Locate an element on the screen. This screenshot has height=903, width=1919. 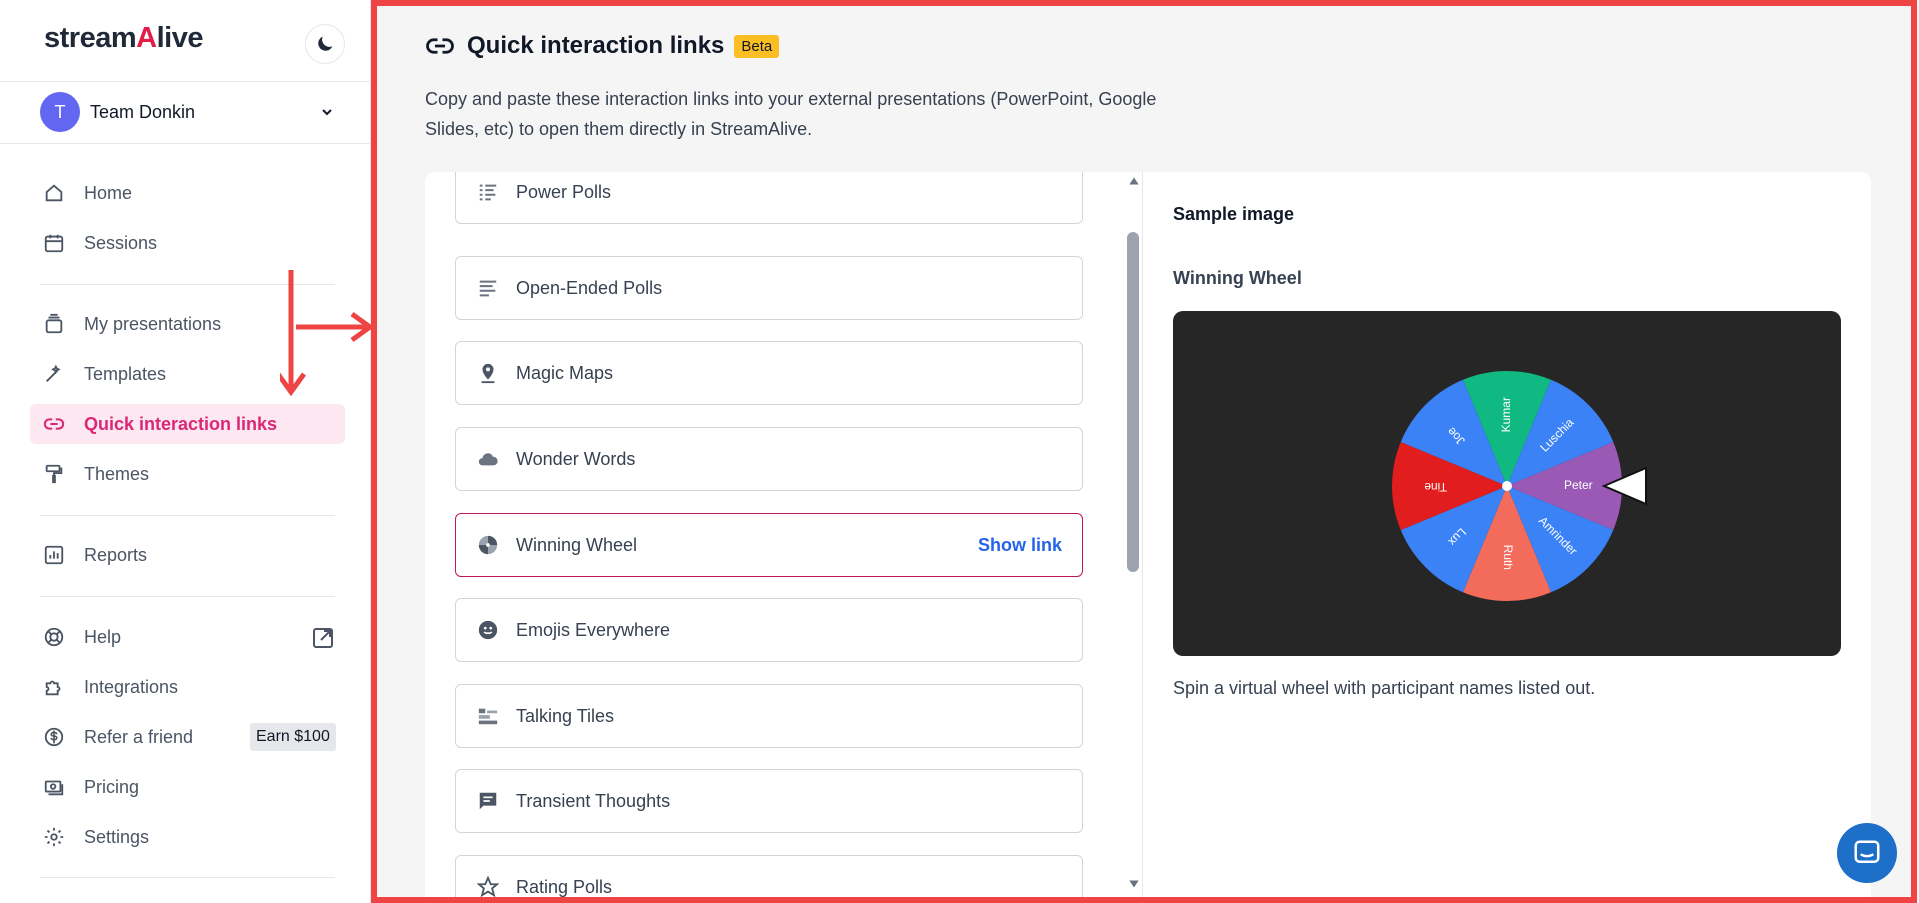
chat-bubble-icon is located at coordinates (1867, 851).